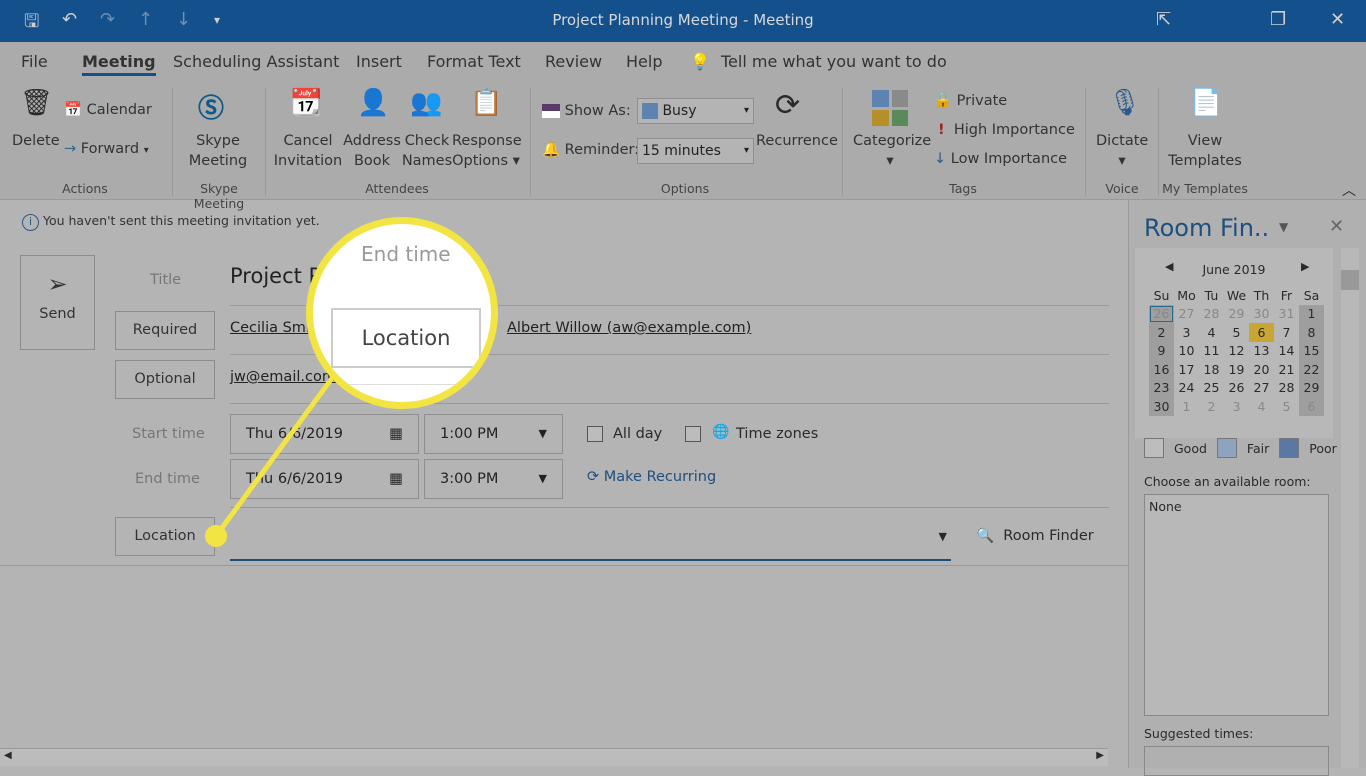 The width and height of the screenshot is (1366, 776). What do you see at coordinates (406, 338) in the screenshot?
I see `magnified-location-button: Location` at bounding box center [406, 338].